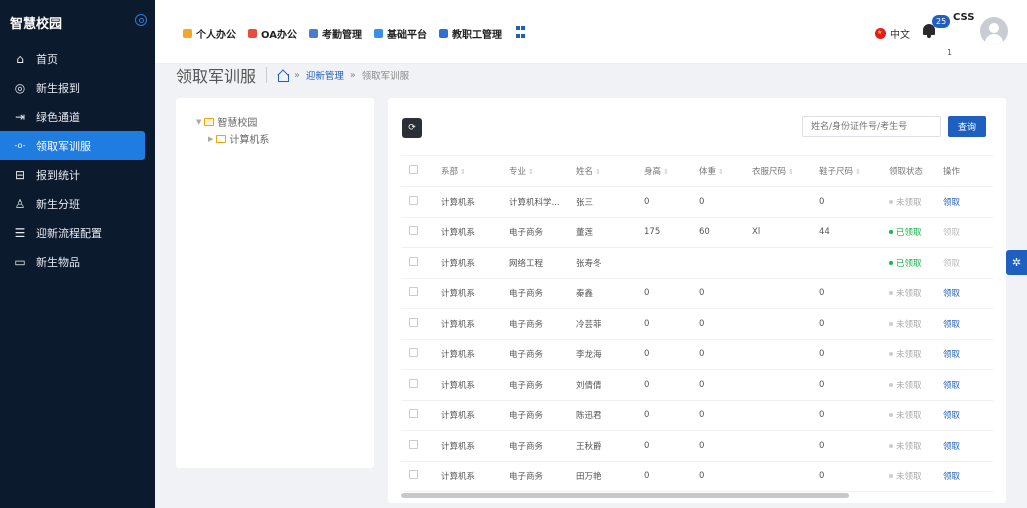 The width and height of the screenshot is (1027, 508). I want to click on column-header-label: 衣服尺码, so click(769, 172).